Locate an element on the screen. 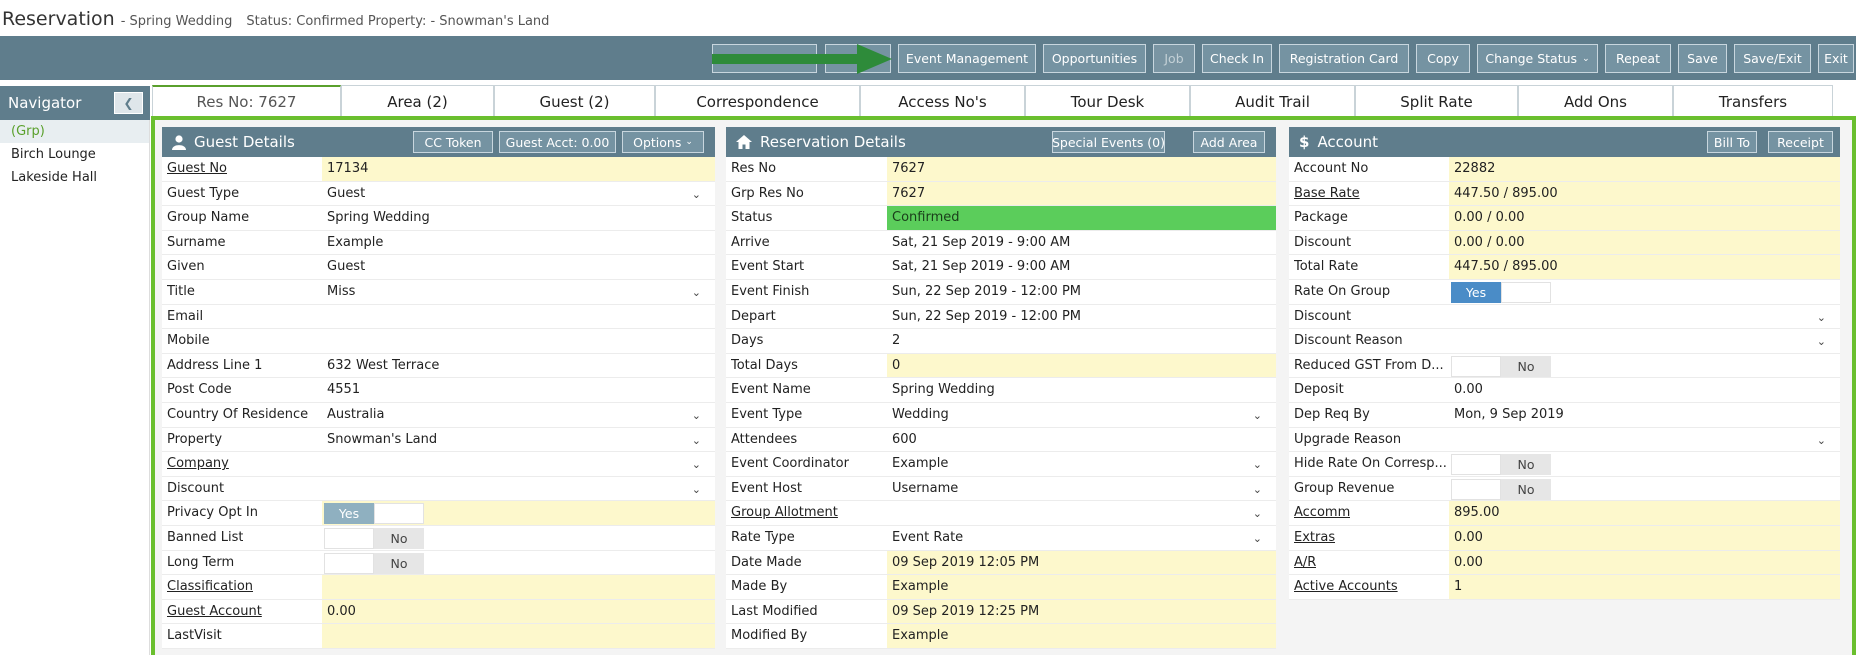  ar-value: 0.00 is located at coordinates (1644, 562).